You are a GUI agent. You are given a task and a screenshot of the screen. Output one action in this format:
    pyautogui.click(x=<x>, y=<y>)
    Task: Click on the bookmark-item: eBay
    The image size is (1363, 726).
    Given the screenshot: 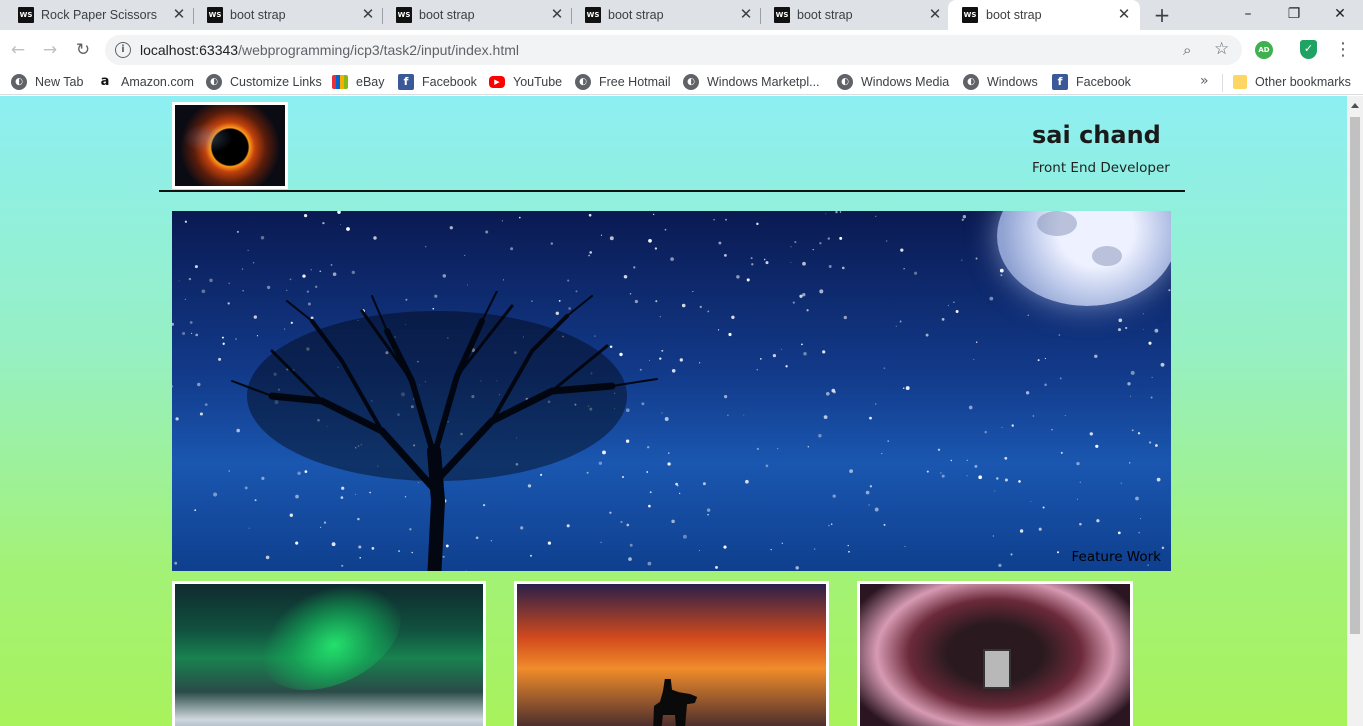 What is the action you would take?
    pyautogui.click(x=358, y=82)
    